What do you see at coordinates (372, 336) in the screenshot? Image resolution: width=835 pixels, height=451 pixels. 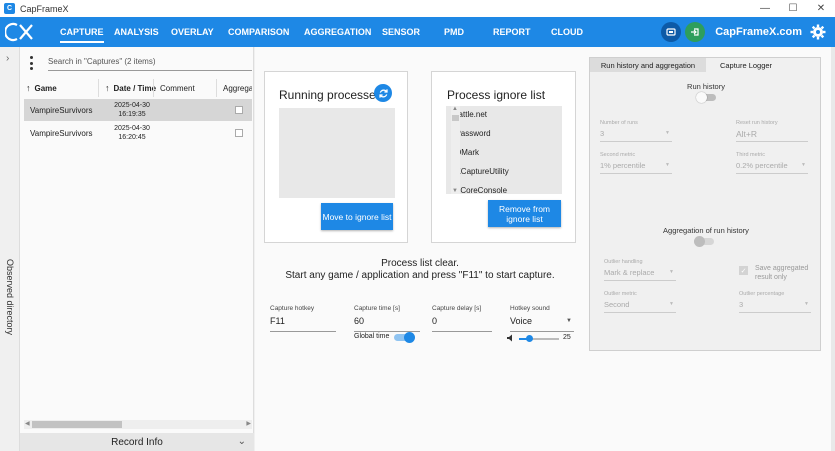 I see `global-time-label: Global time` at bounding box center [372, 336].